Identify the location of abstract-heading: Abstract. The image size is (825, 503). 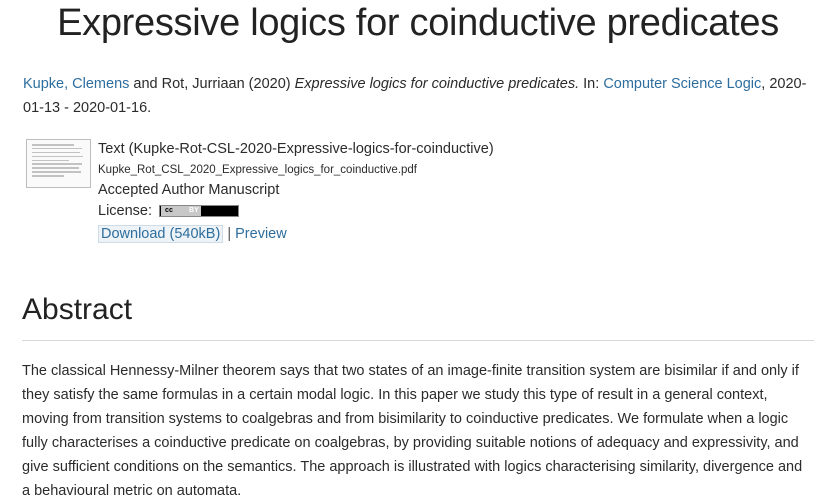
(77, 309).